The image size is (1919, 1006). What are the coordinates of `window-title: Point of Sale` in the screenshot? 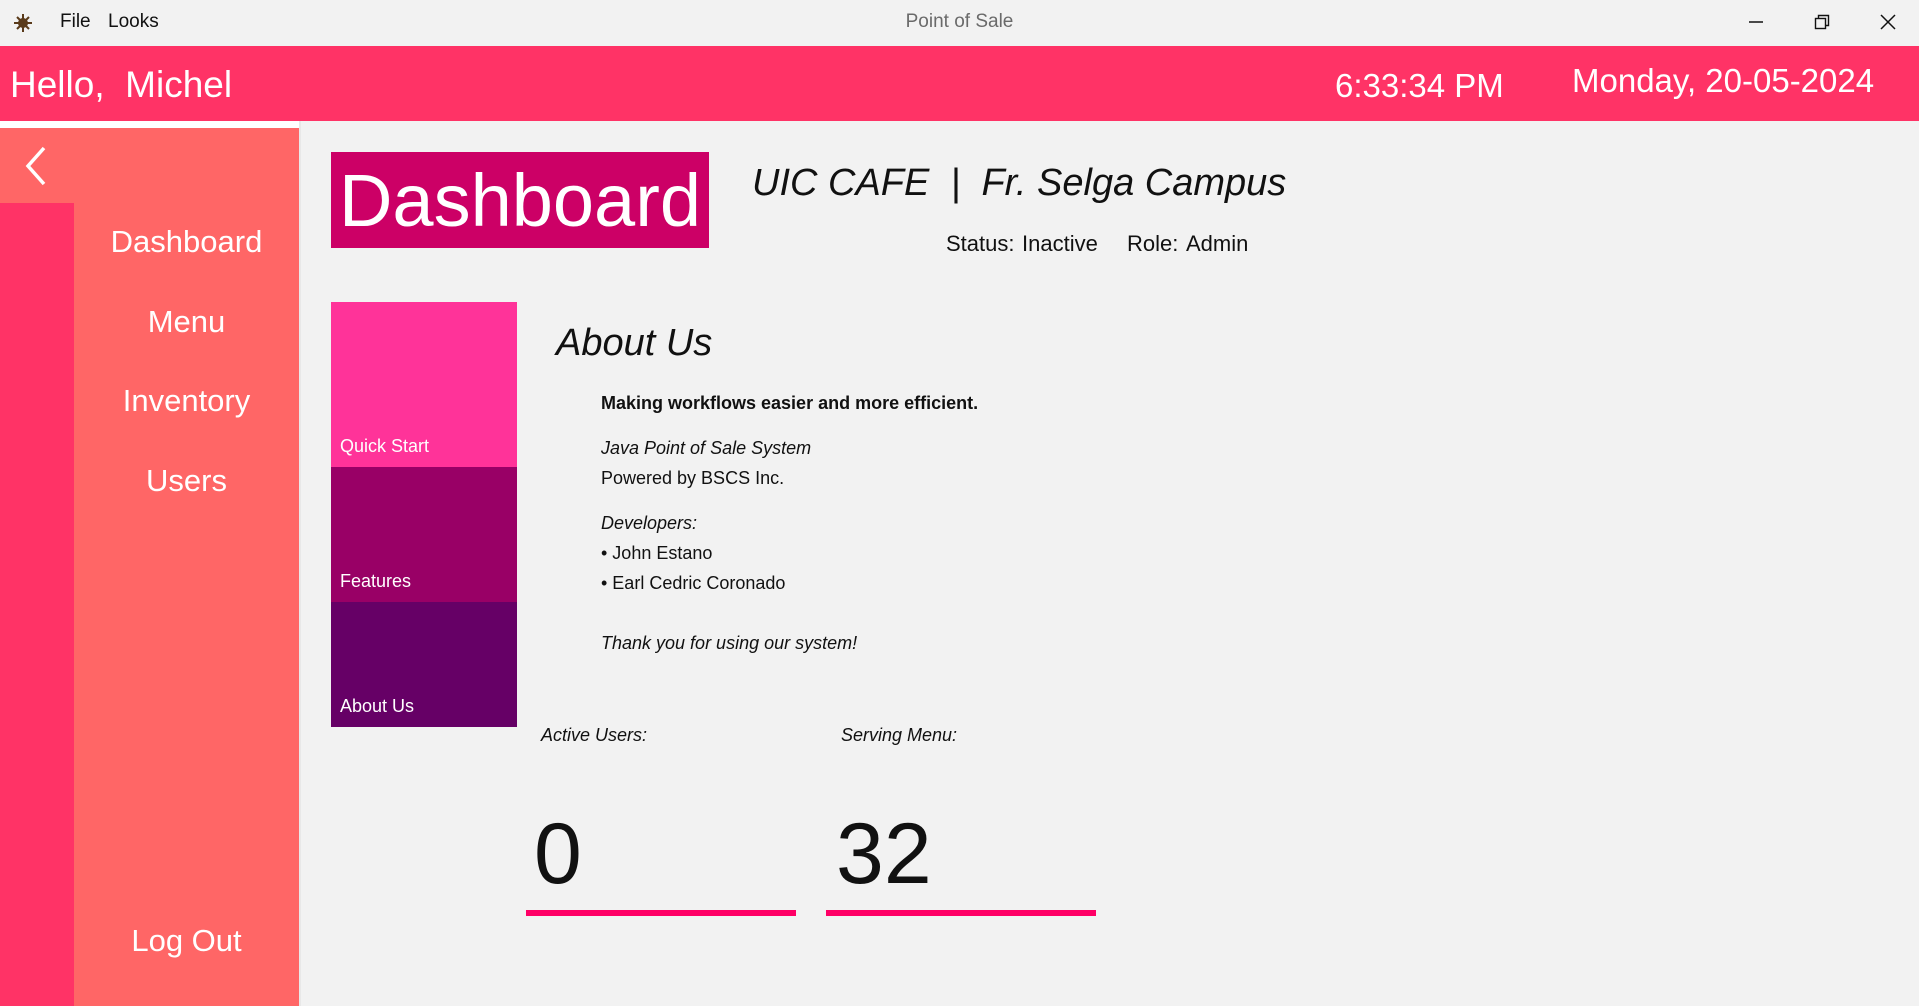 It's located at (959, 21).